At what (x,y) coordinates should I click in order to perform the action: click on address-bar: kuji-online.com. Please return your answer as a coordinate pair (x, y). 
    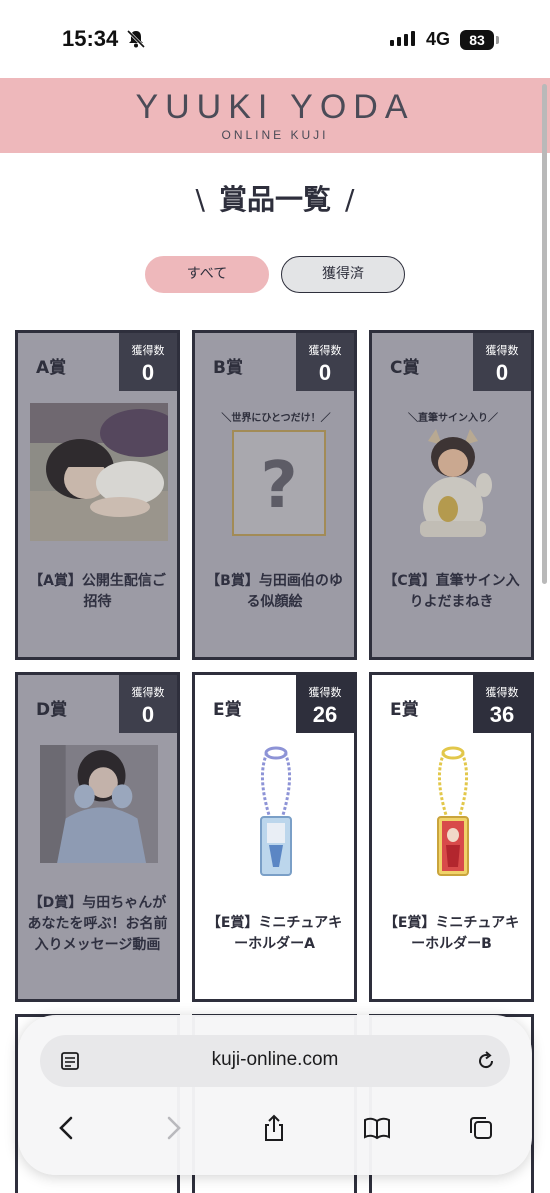
    Looking at the image, I should click on (275, 1061).